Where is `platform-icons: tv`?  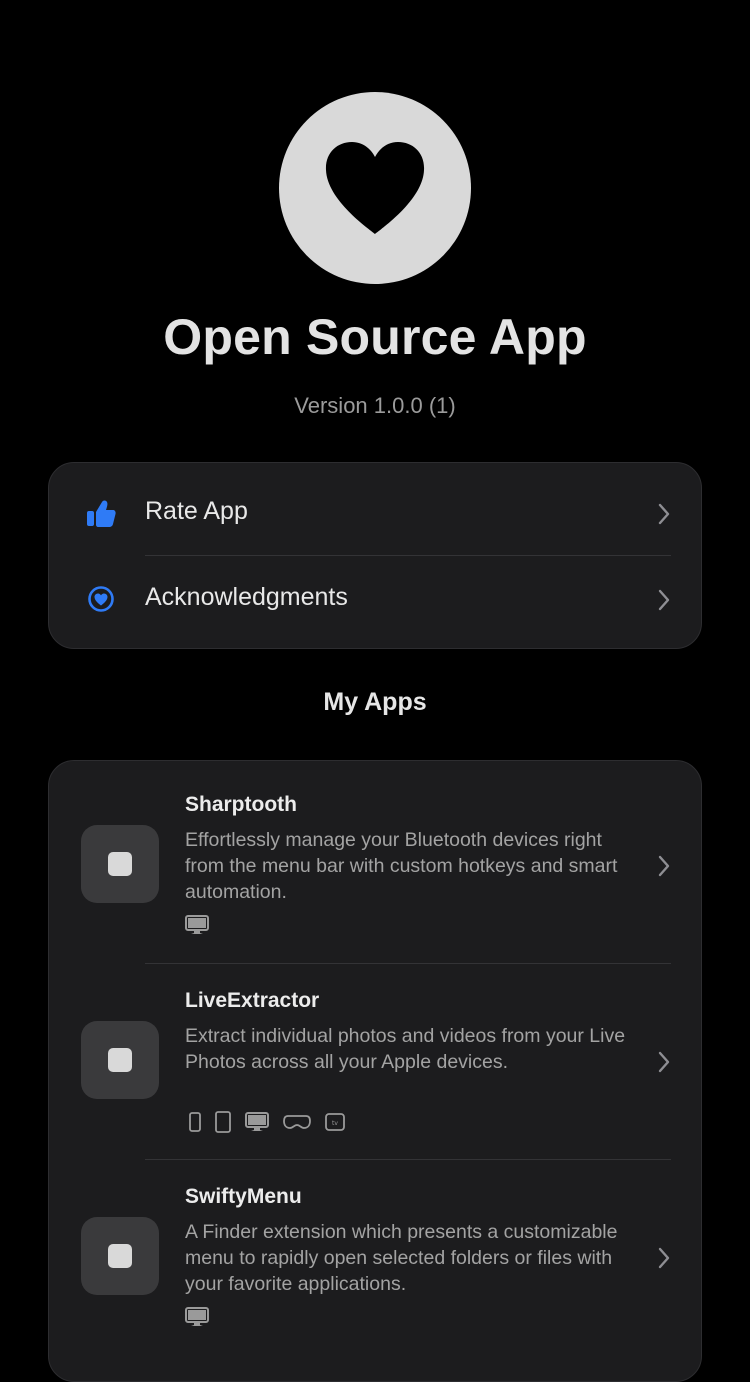 platform-icons: tv is located at coordinates (267, 1122).